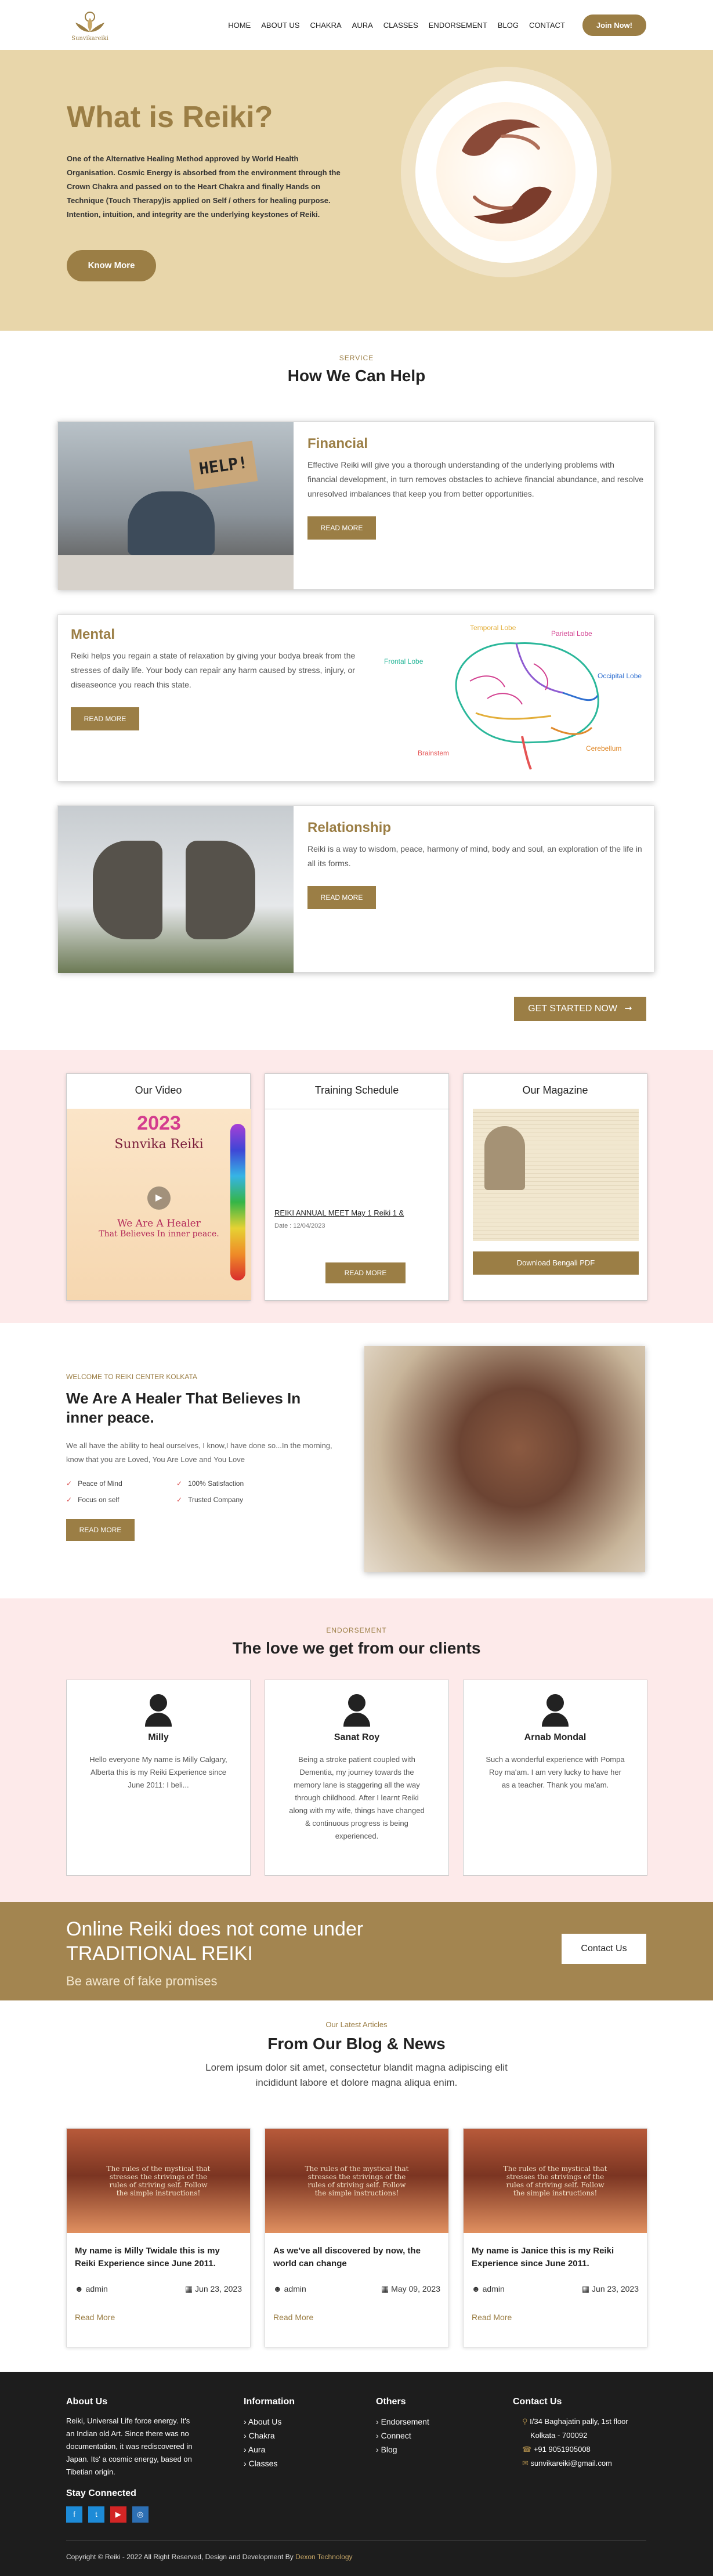 The height and width of the screenshot is (2576, 713). What do you see at coordinates (357, 1737) in the screenshot?
I see `testimonial-name: Sanat Roy` at bounding box center [357, 1737].